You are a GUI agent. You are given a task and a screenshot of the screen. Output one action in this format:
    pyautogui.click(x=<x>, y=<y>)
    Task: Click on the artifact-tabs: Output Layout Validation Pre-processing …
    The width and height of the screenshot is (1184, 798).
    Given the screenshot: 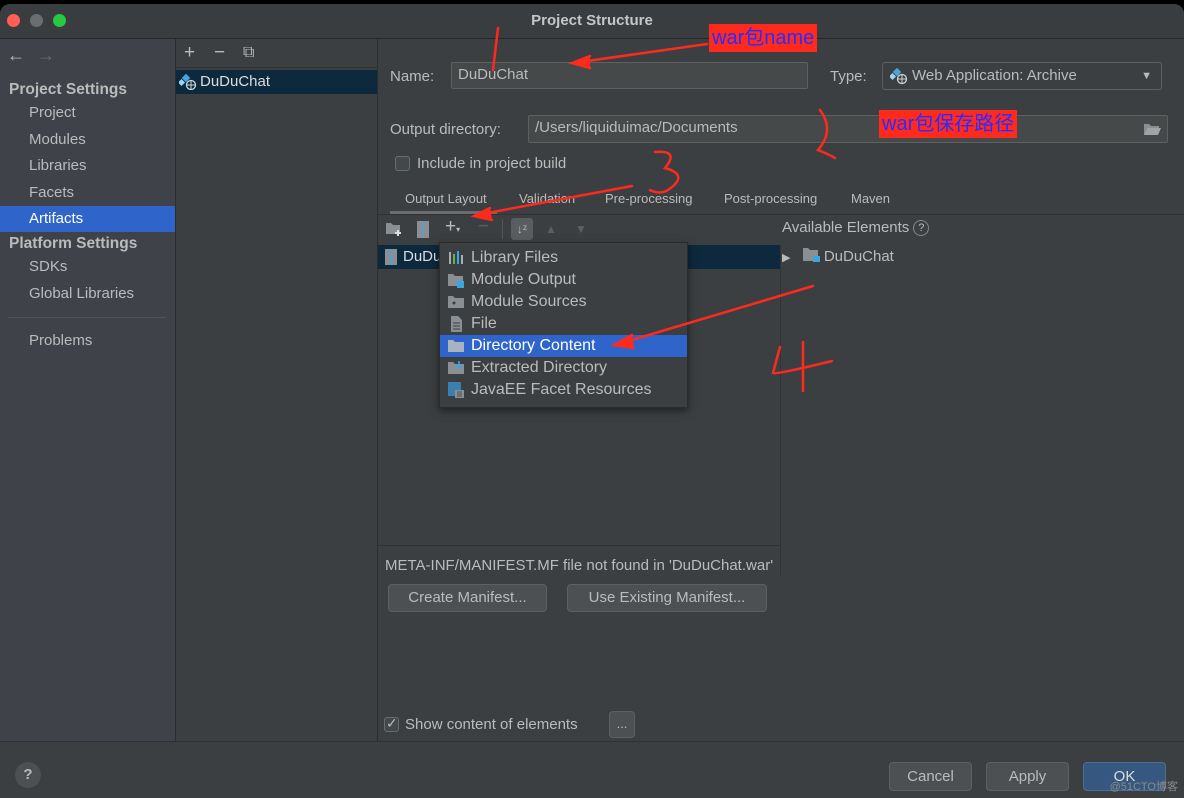 What is the action you would take?
    pyautogui.click(x=781, y=199)
    